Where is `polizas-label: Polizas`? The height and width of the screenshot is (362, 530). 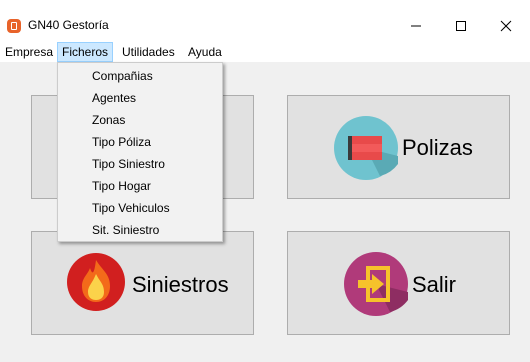
polizas-label: Polizas is located at coordinates (437, 147).